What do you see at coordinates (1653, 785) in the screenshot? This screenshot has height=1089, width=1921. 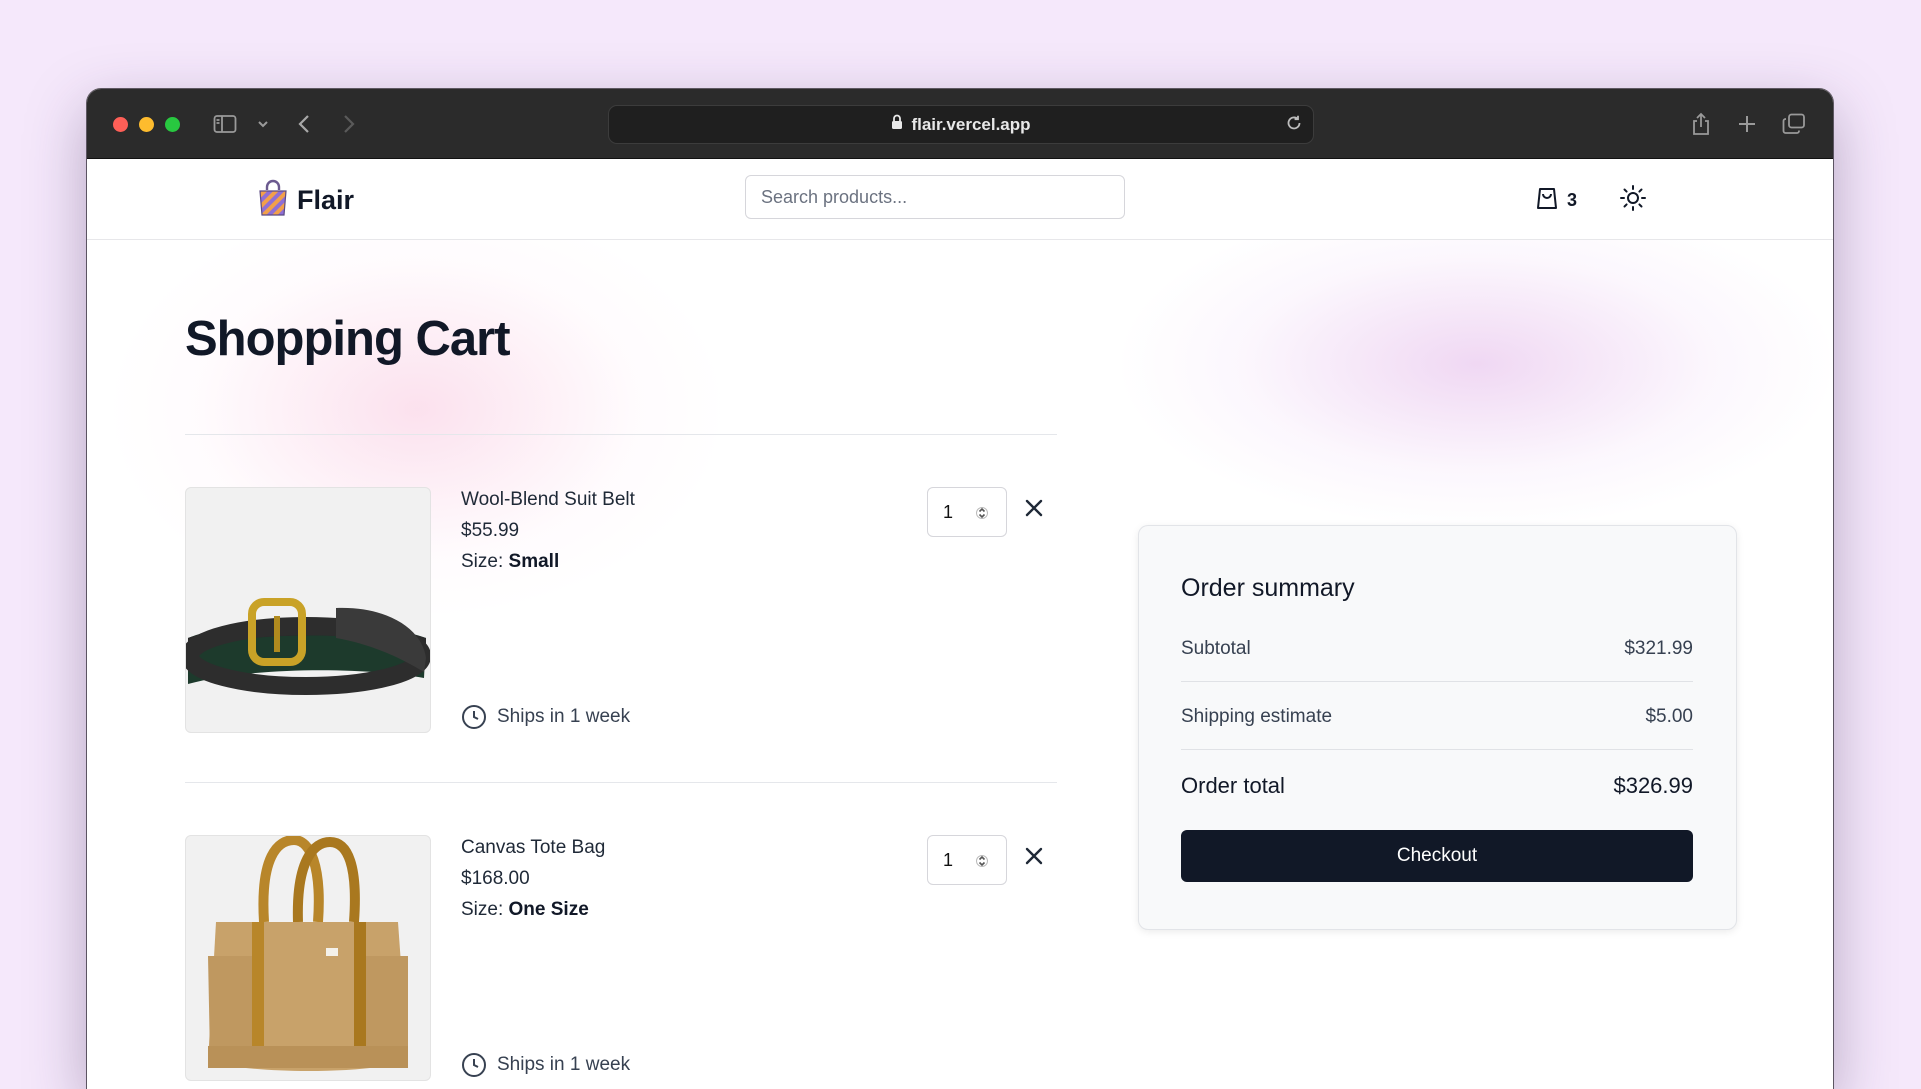 I see `order-total-value: $326.99` at bounding box center [1653, 785].